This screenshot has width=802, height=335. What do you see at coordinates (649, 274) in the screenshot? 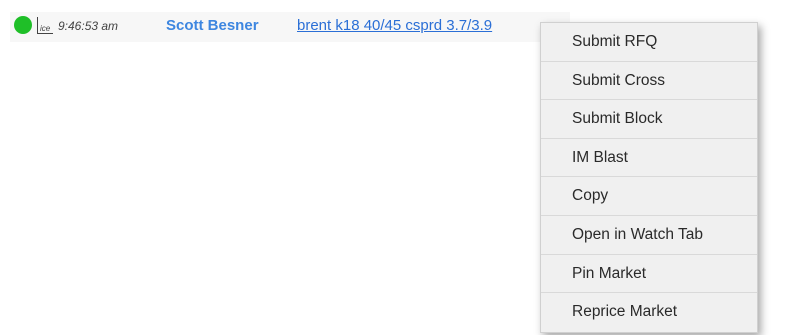
I see `menu-item-pin-market: Pin Market` at bounding box center [649, 274].